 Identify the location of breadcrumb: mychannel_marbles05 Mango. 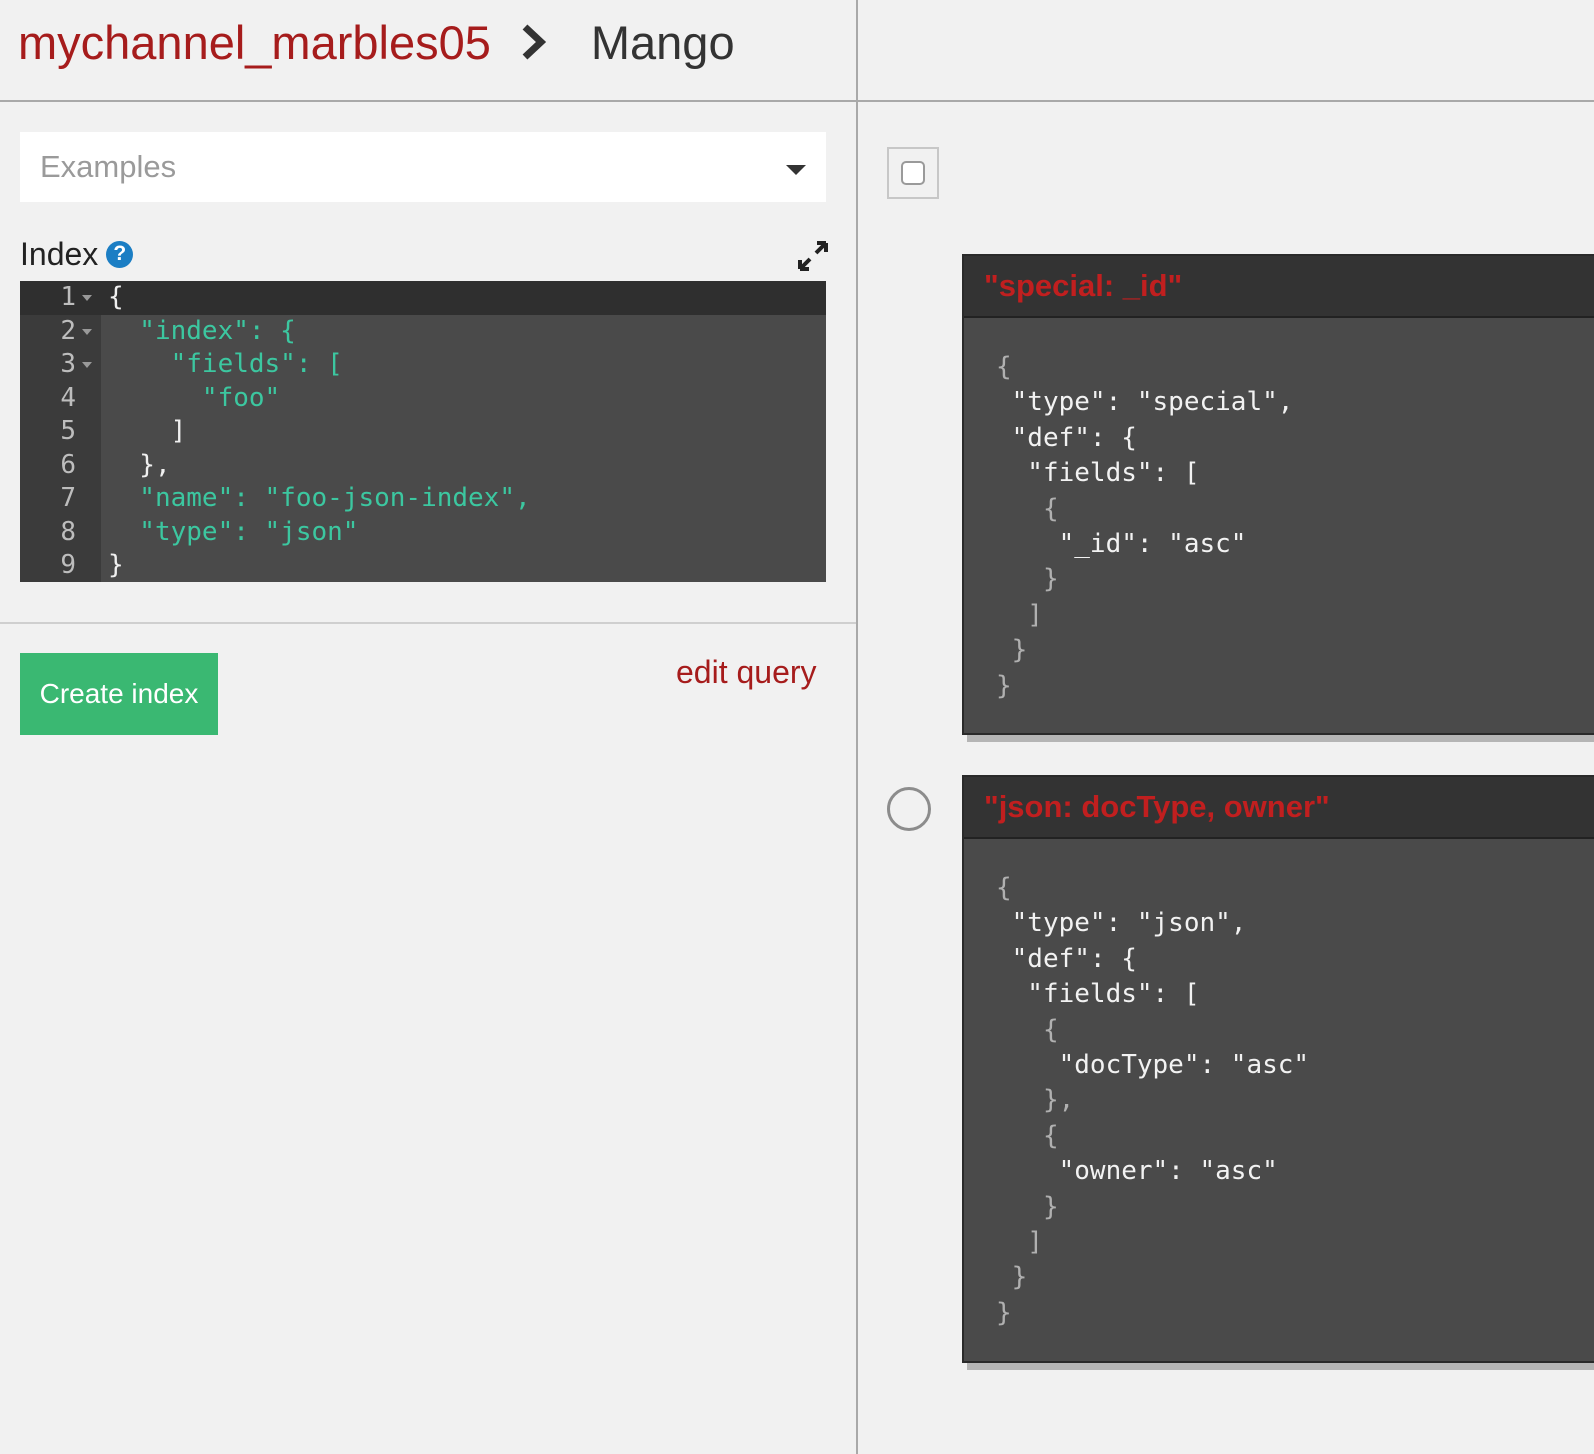
(376, 42).